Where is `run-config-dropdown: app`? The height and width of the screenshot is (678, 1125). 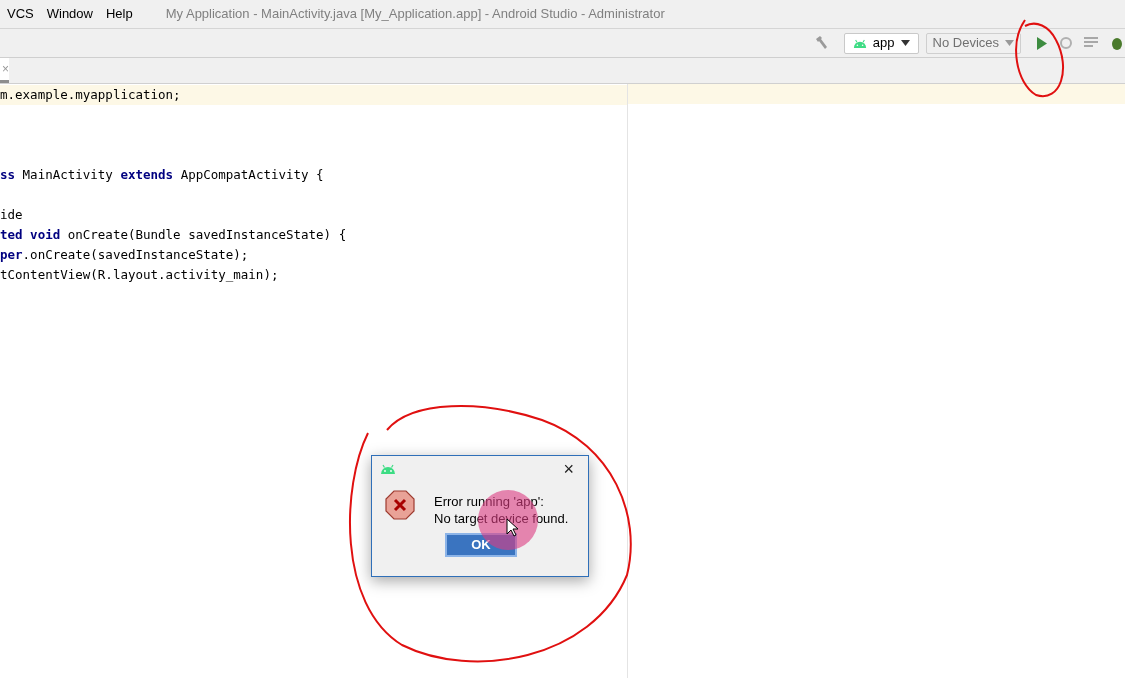 run-config-dropdown: app is located at coordinates (881, 43).